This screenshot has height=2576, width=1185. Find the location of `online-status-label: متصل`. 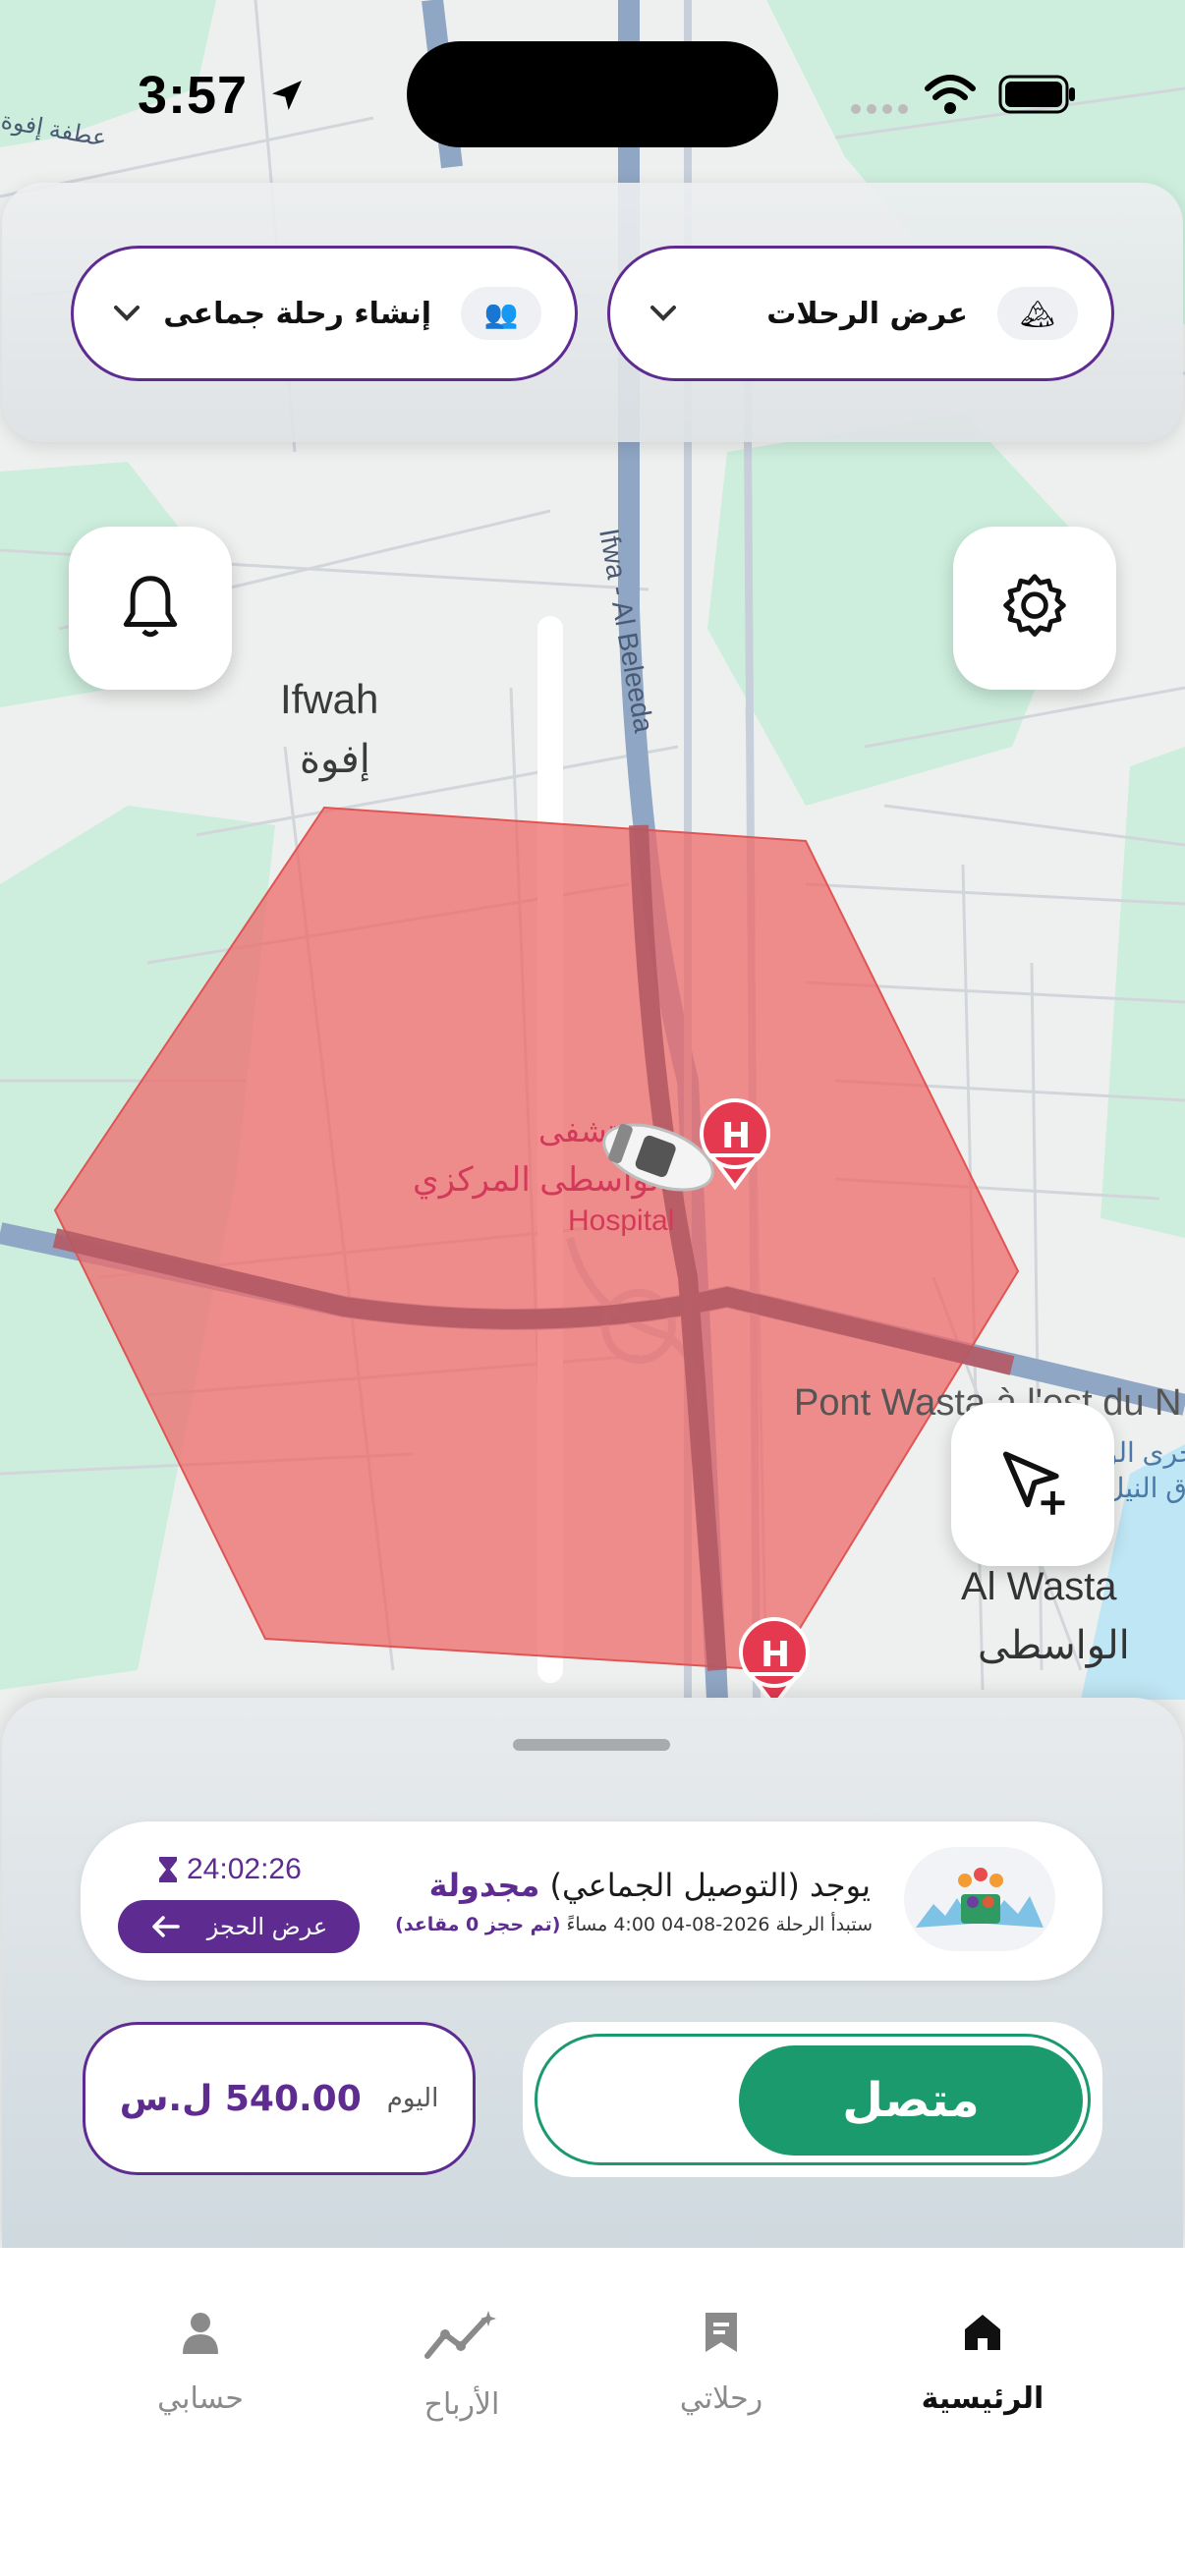

online-status-label: متصل is located at coordinates (911, 2100).